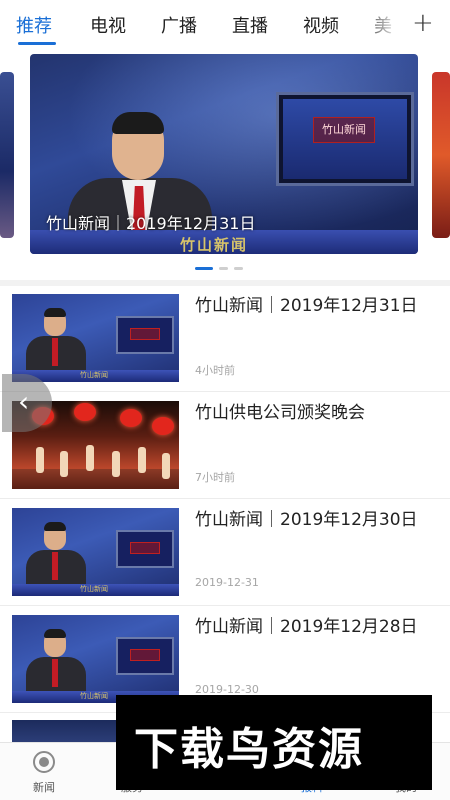  I want to click on chevron-left-icon: ‹, so click(24, 401).